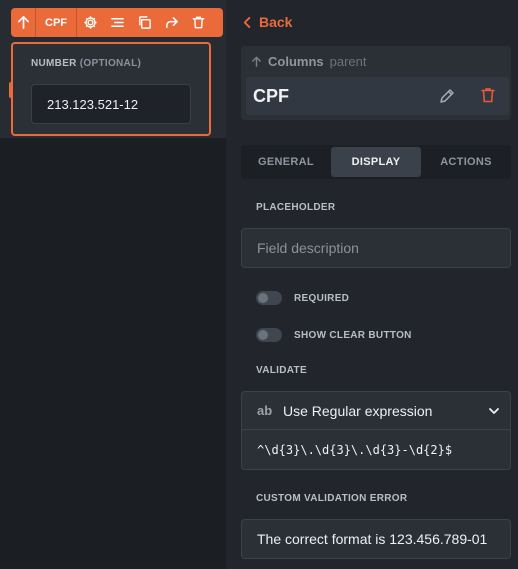 This screenshot has height=569, width=518. What do you see at coordinates (56, 22) in the screenshot?
I see `toolbar-element-label: CPF` at bounding box center [56, 22].